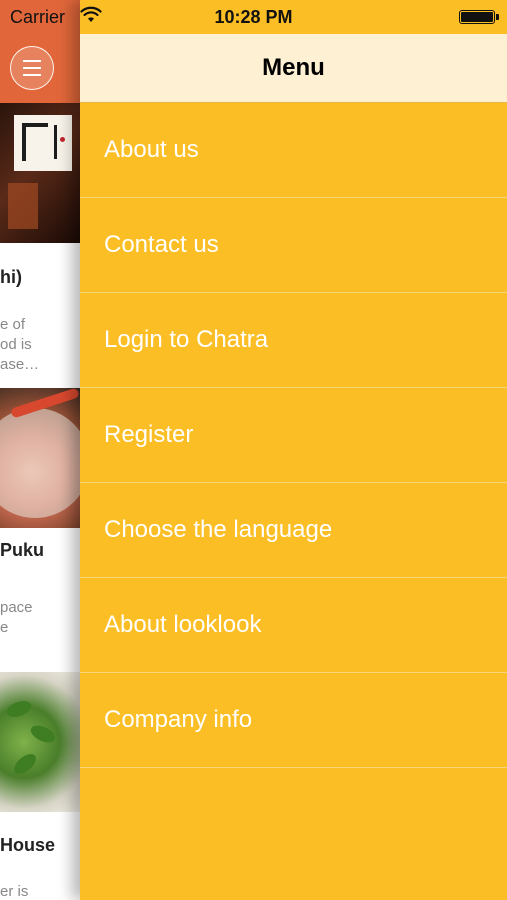 This screenshot has width=507, height=900. What do you see at coordinates (4, 627) in the screenshot?
I see `card-description: e` at bounding box center [4, 627].